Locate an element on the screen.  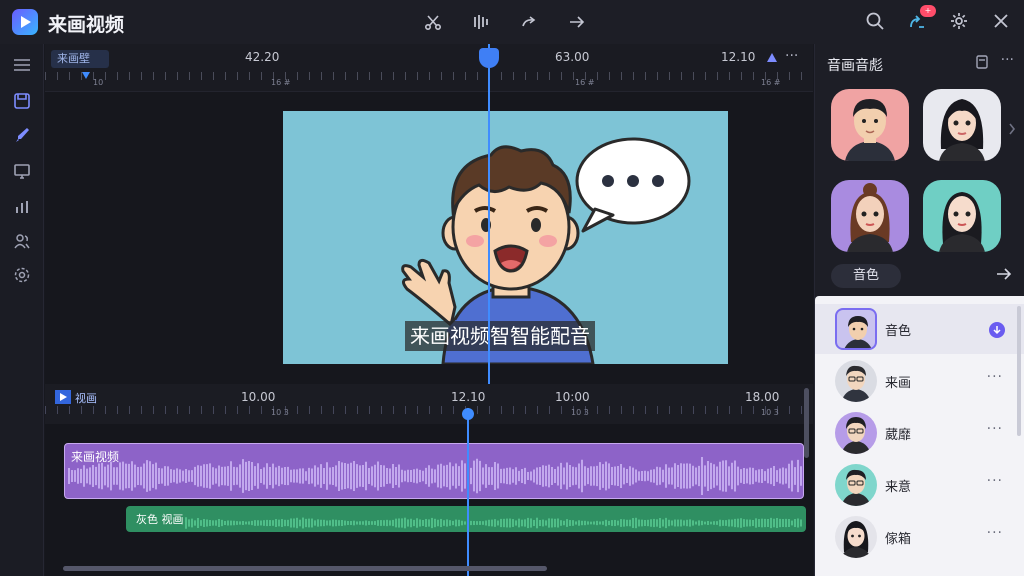
background-waveform is located at coordinates (493, 523).